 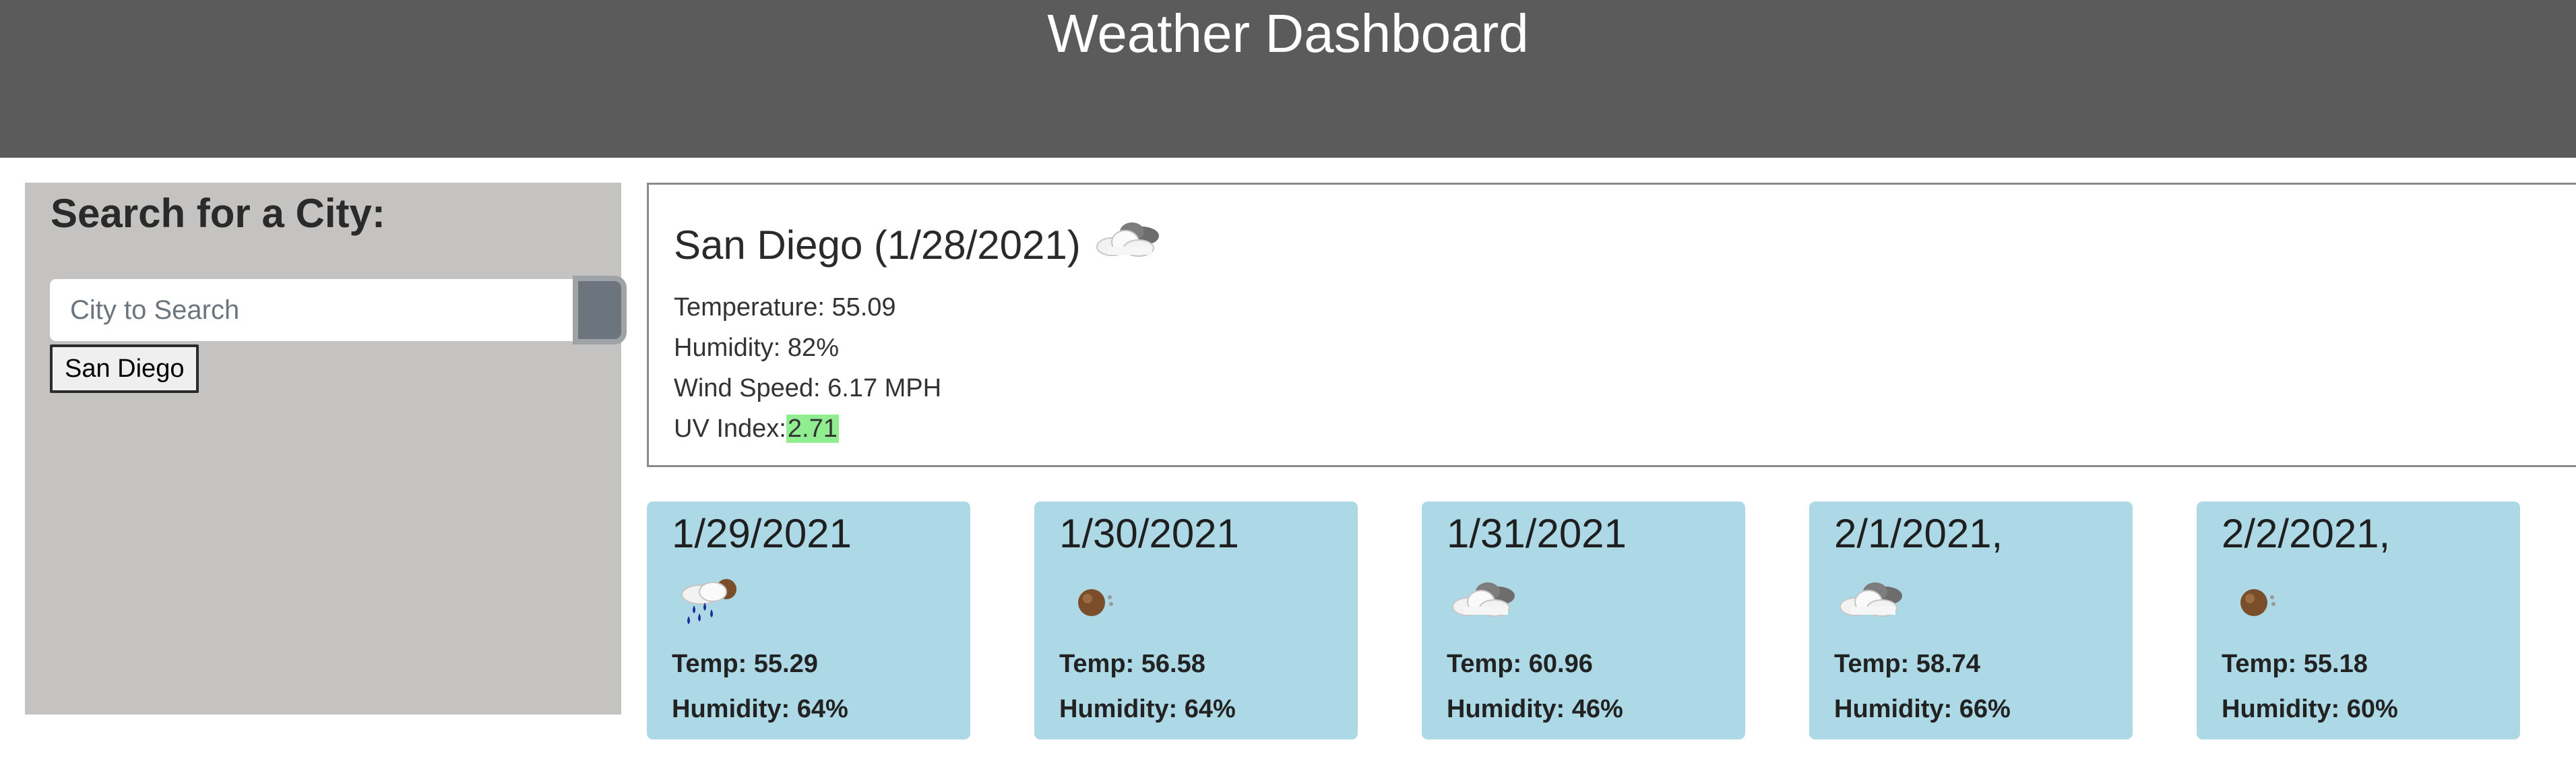 What do you see at coordinates (124, 368) in the screenshot?
I see `history-button-san-diego: San Diego` at bounding box center [124, 368].